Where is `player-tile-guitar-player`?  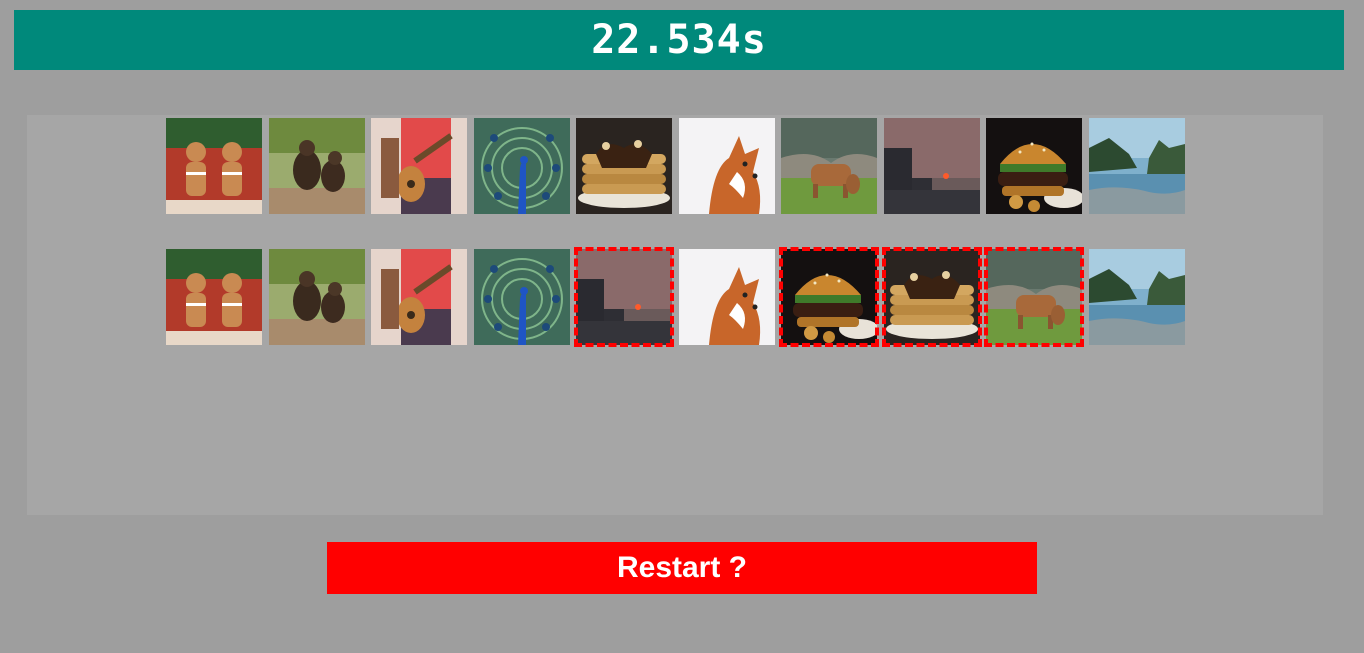 player-tile-guitar-player is located at coordinates (419, 297).